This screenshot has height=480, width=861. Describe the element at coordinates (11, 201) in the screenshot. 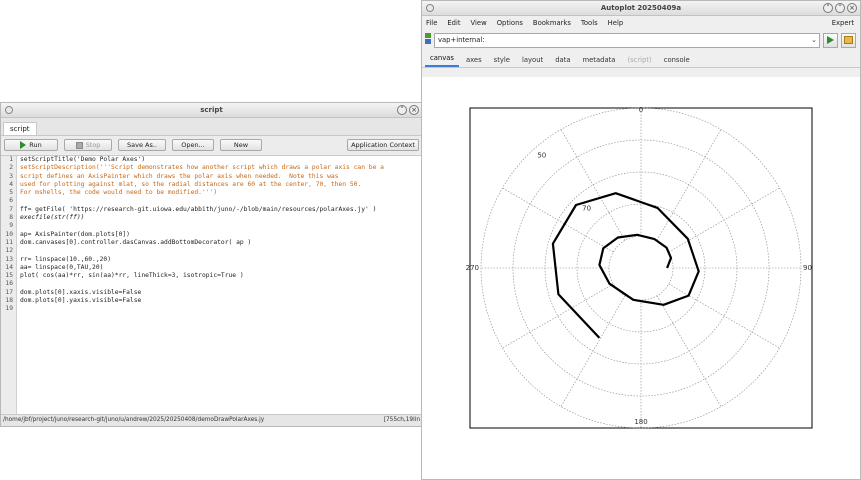

I see `line-number: 6` at that location.